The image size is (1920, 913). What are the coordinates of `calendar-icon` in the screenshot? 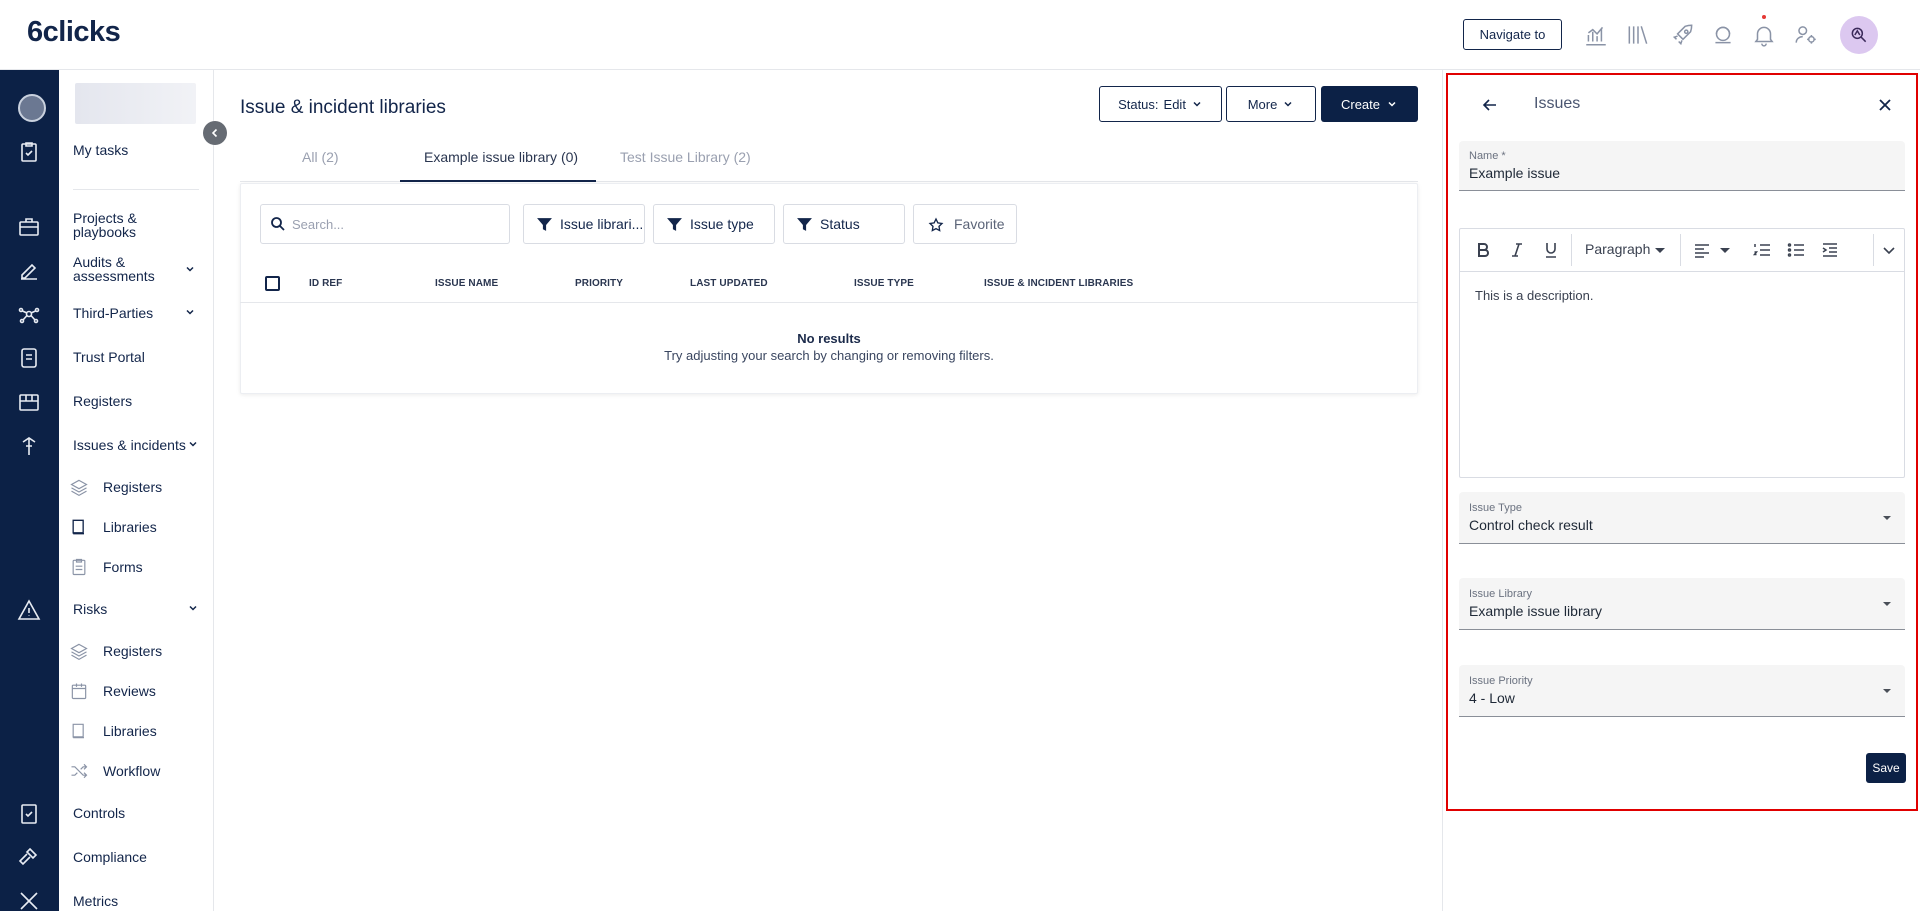 It's located at (79, 691).